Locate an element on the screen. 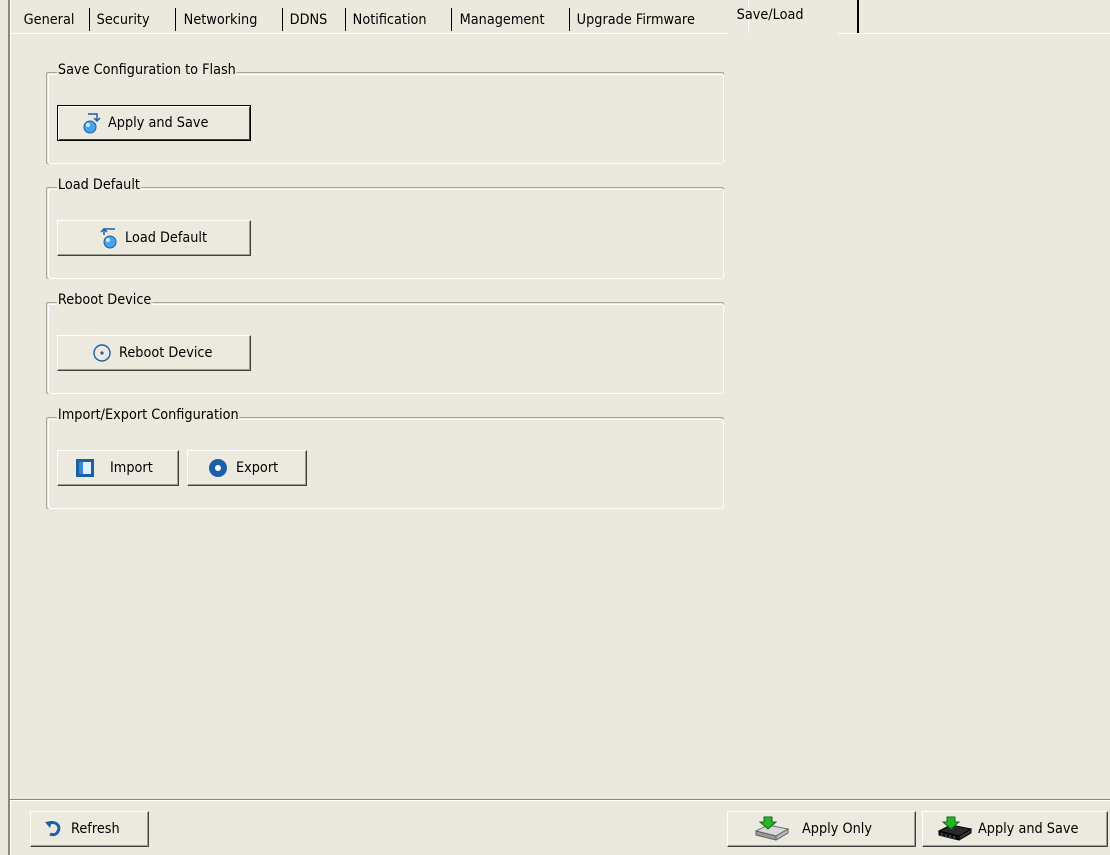 This screenshot has width=1110, height=855. group-title: Load Default is located at coordinates (99, 185).